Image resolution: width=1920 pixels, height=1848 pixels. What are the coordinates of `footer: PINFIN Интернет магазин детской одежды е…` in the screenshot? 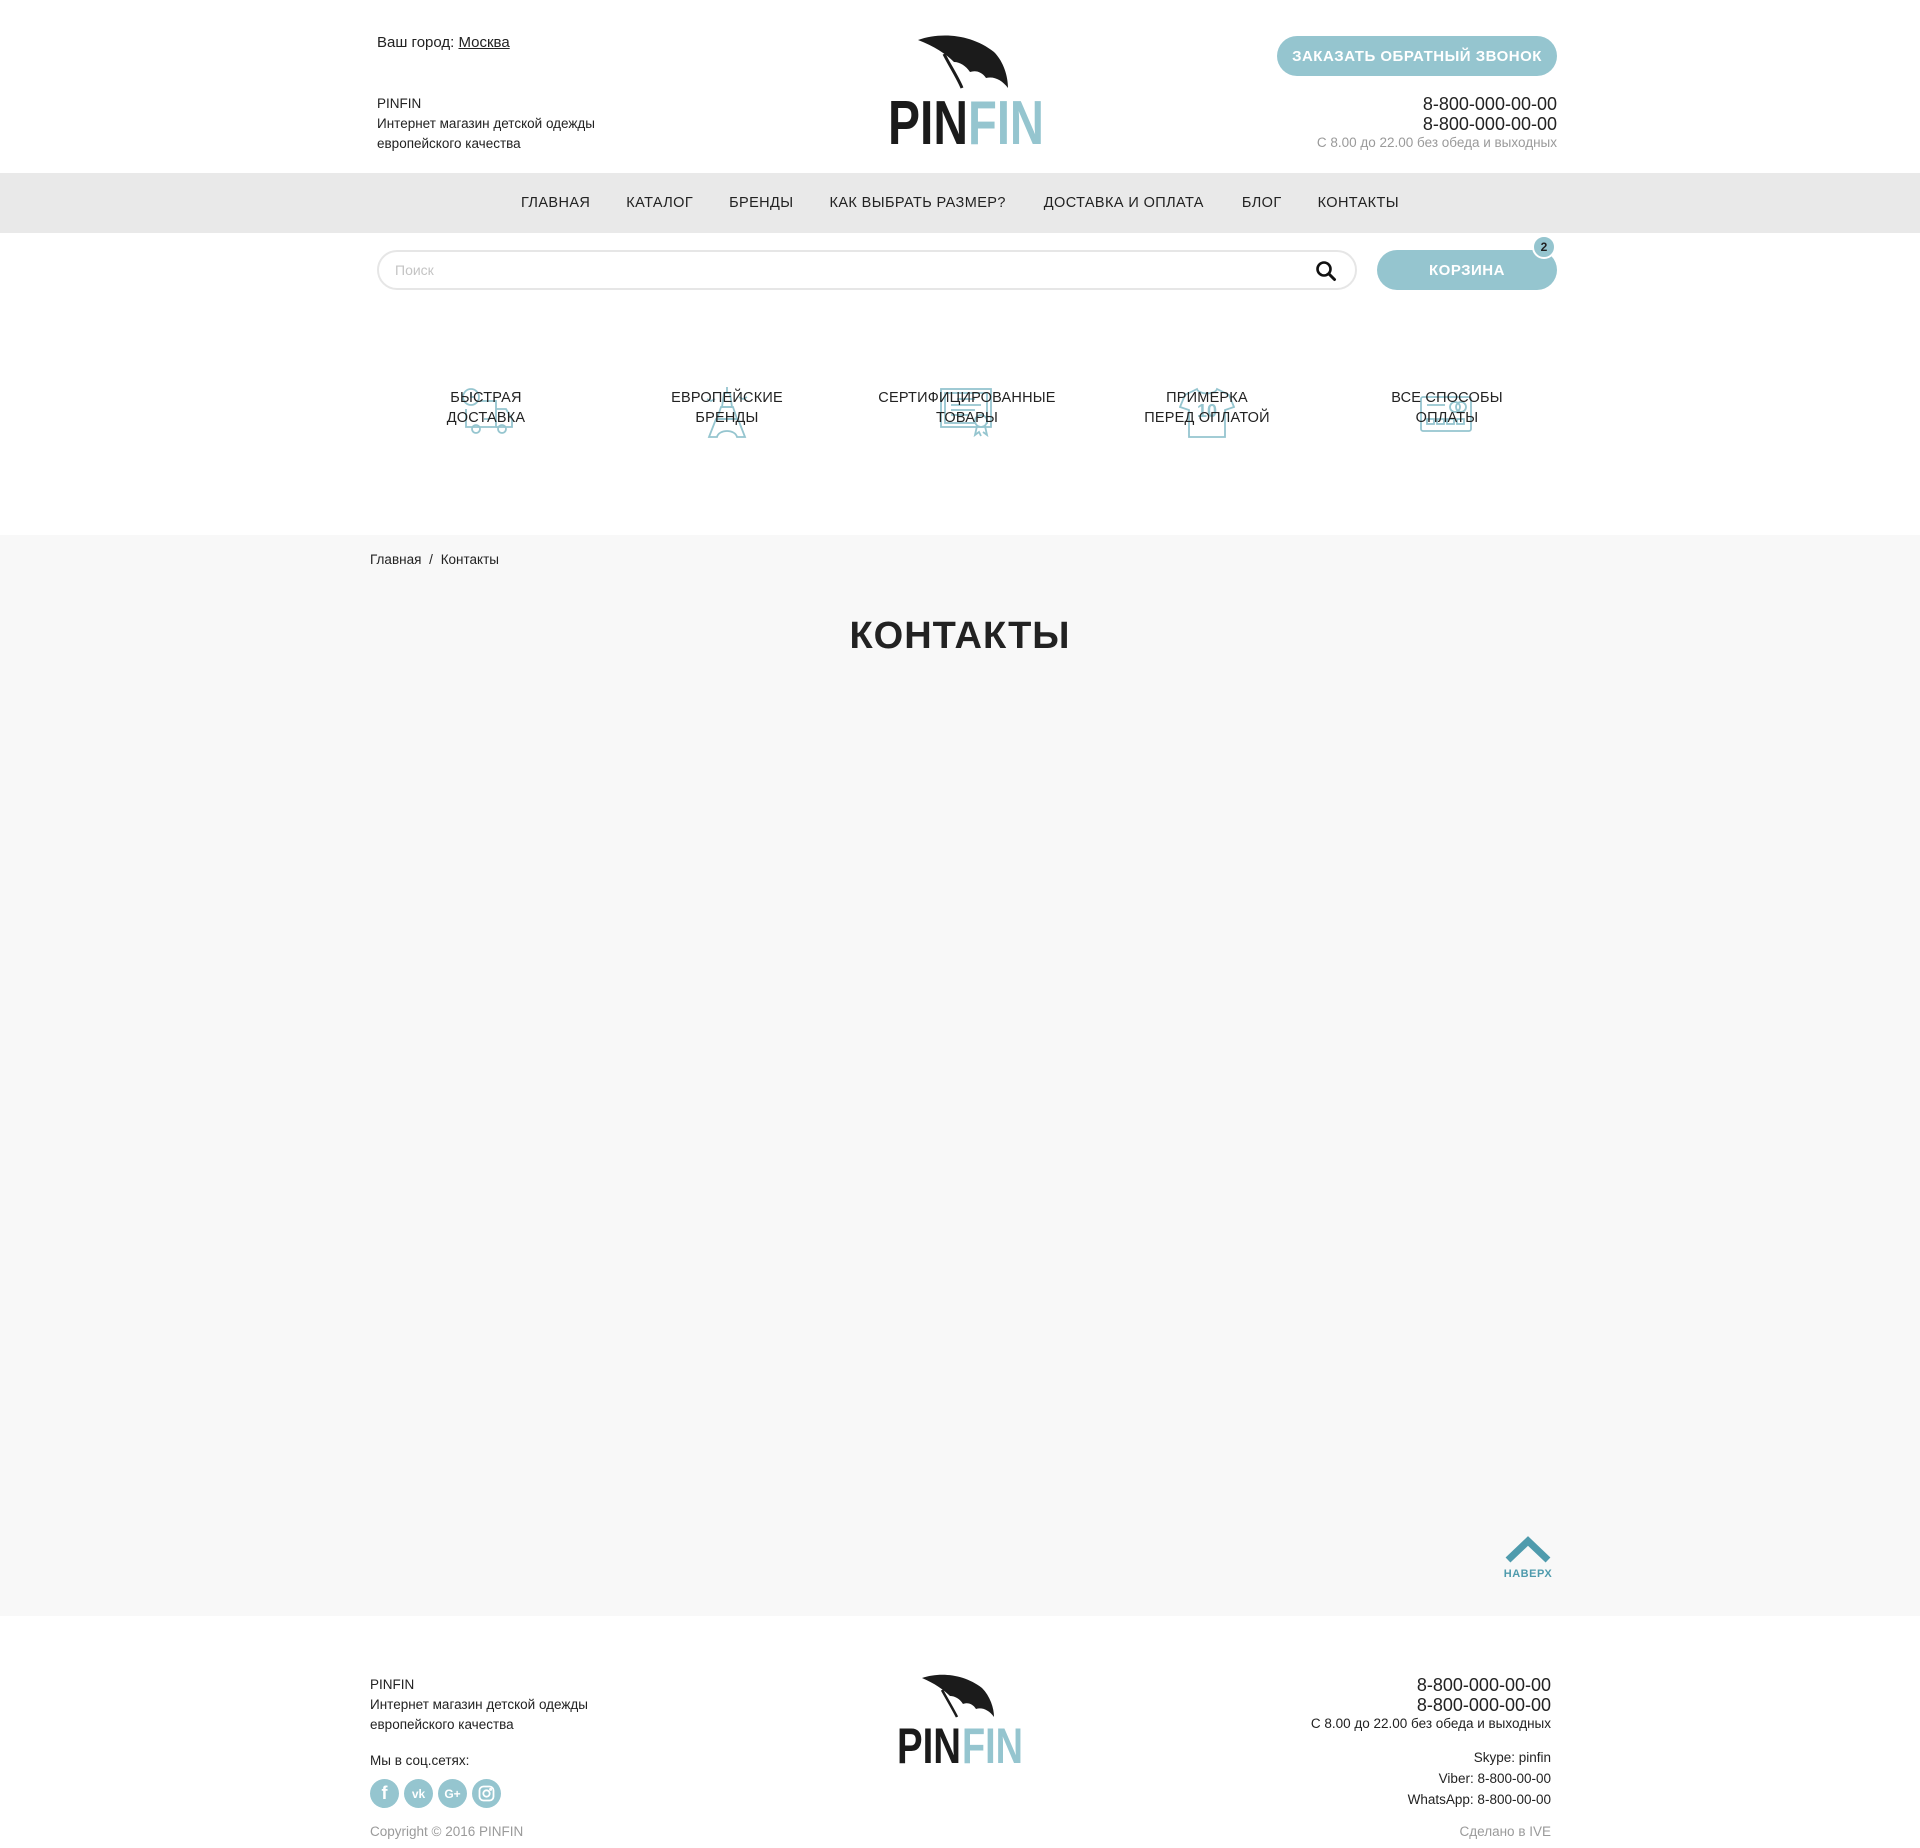 It's located at (960, 1732).